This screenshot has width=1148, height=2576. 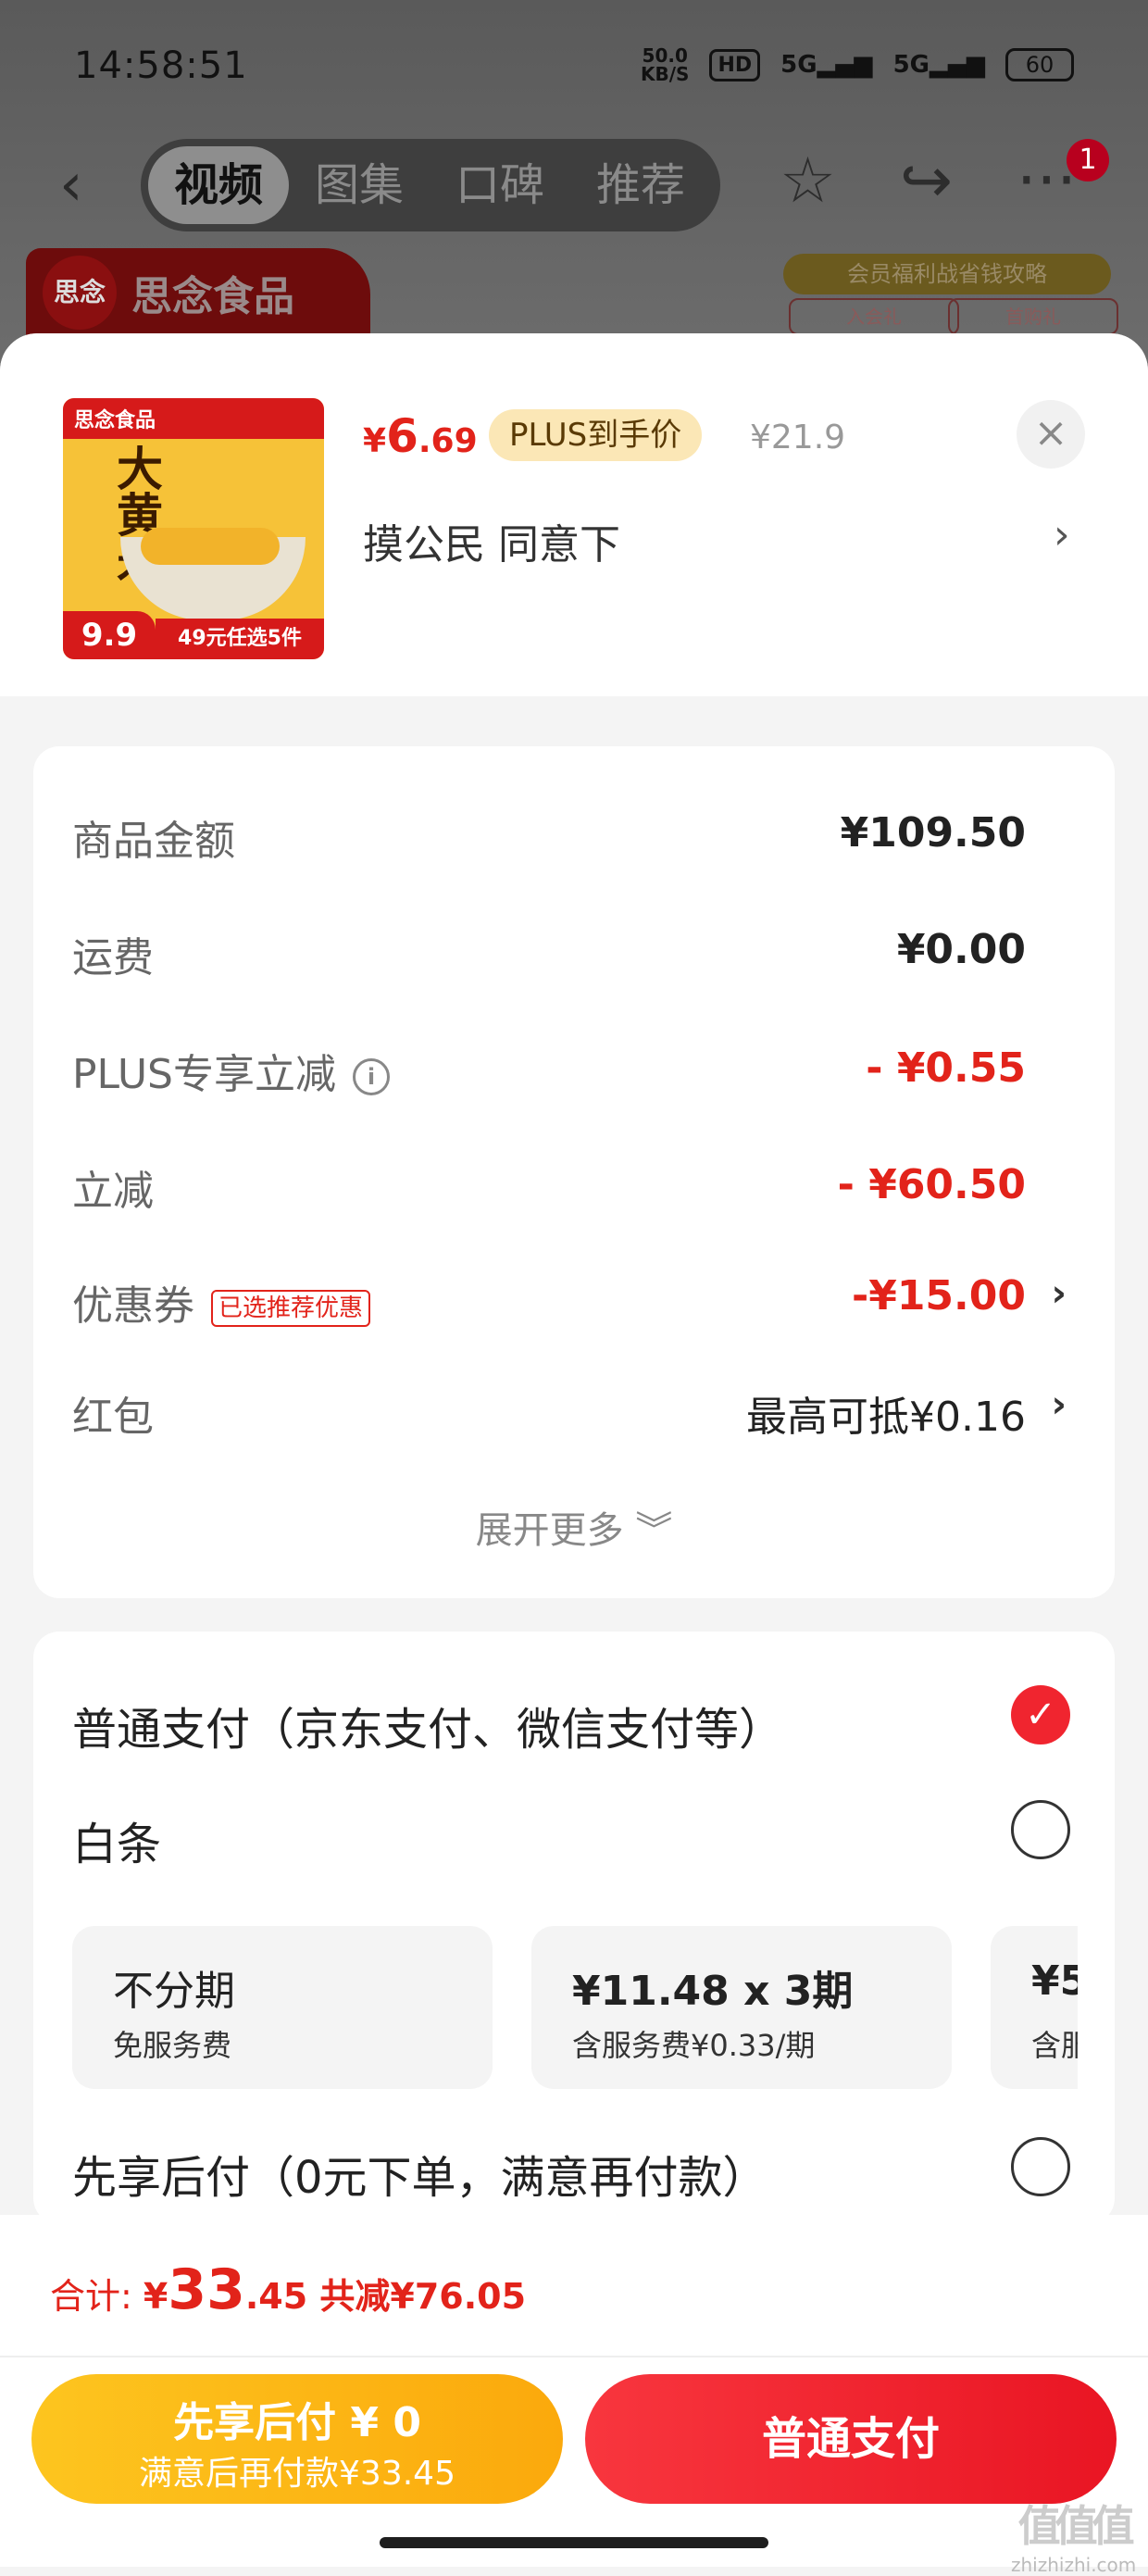 What do you see at coordinates (1040, 1830) in the screenshot?
I see `baitiao-radio` at bounding box center [1040, 1830].